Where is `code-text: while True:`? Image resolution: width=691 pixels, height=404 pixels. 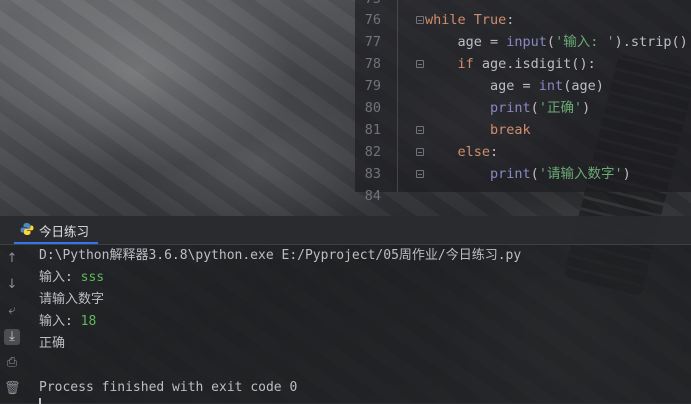
code-text: while True: is located at coordinates (469, 20).